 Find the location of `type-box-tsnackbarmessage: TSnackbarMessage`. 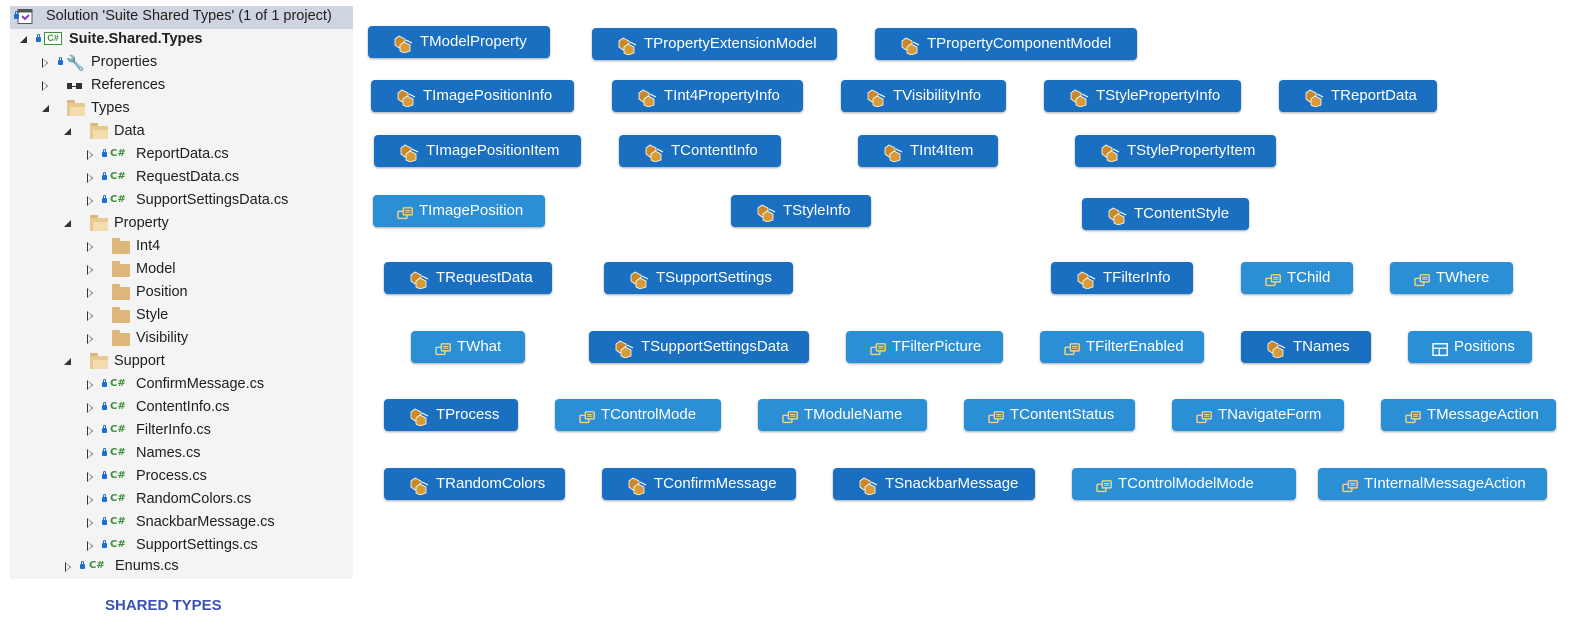

type-box-tsnackbarmessage: TSnackbarMessage is located at coordinates (934, 484).